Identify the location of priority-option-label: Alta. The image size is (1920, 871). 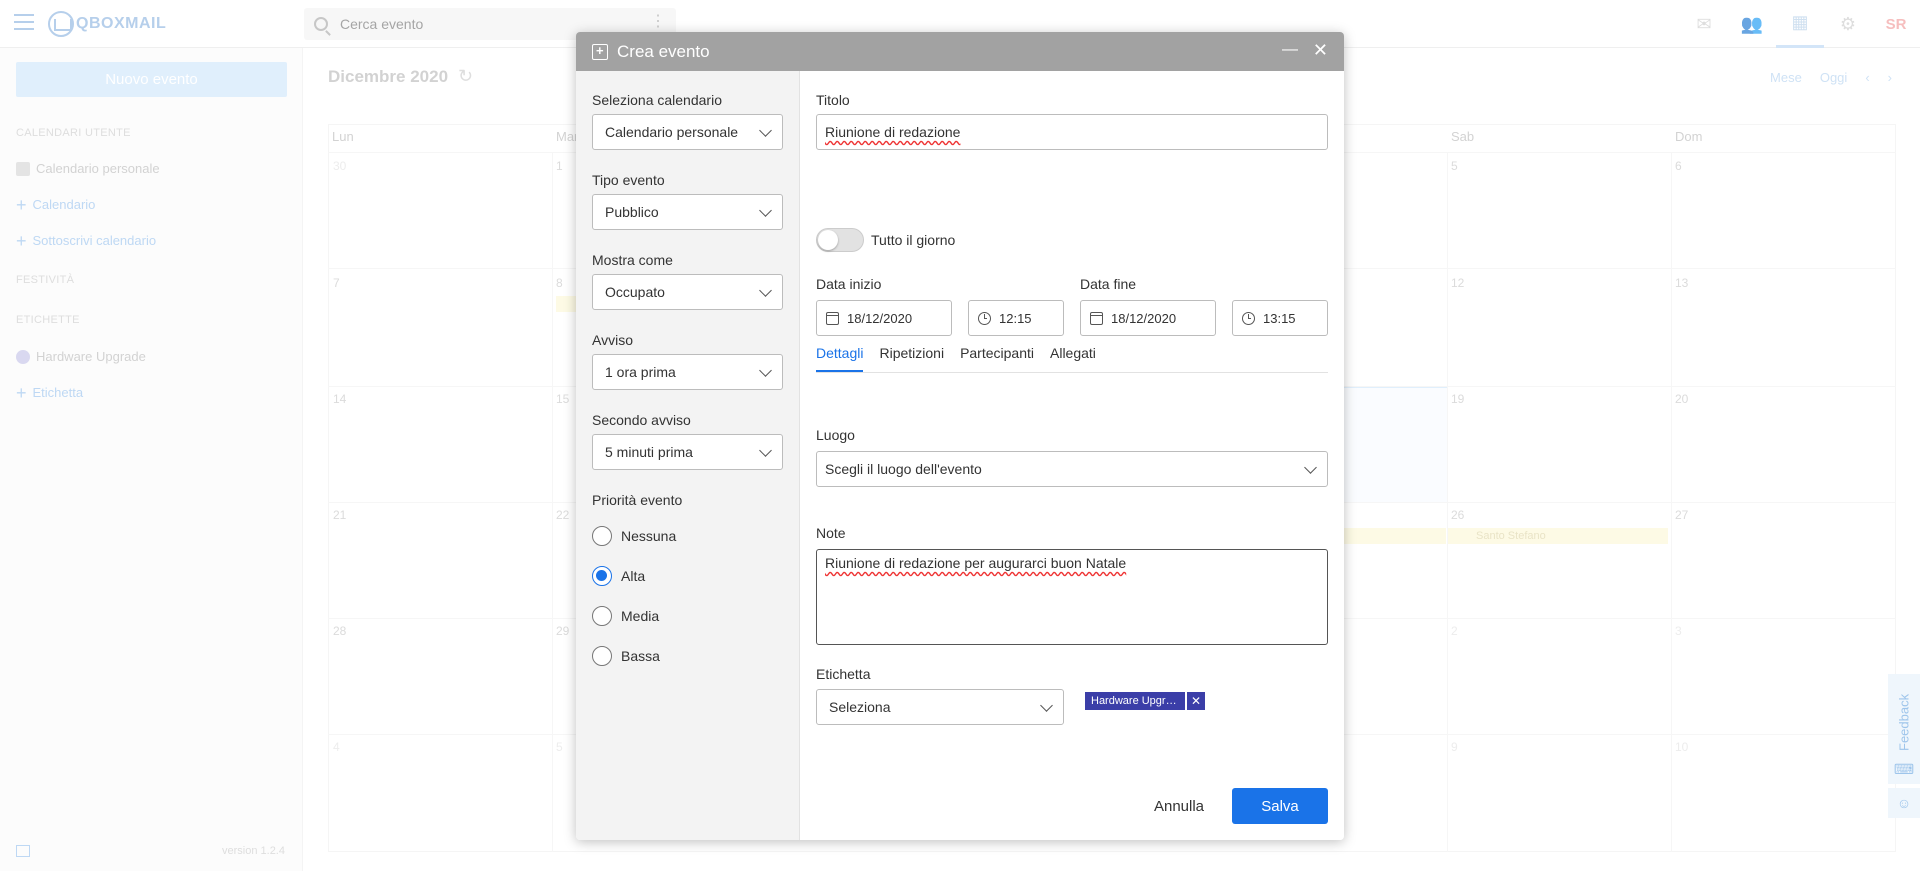
(633, 576).